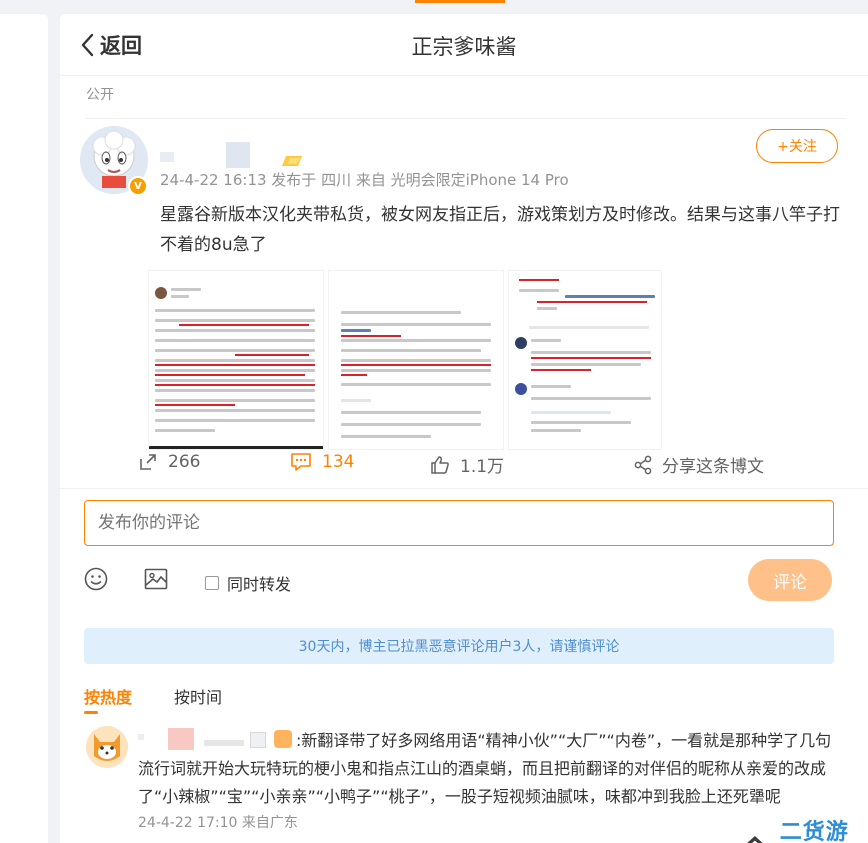 The width and height of the screenshot is (868, 843). I want to click on detail-header: 返回 正宗爹味酱, so click(464, 45).